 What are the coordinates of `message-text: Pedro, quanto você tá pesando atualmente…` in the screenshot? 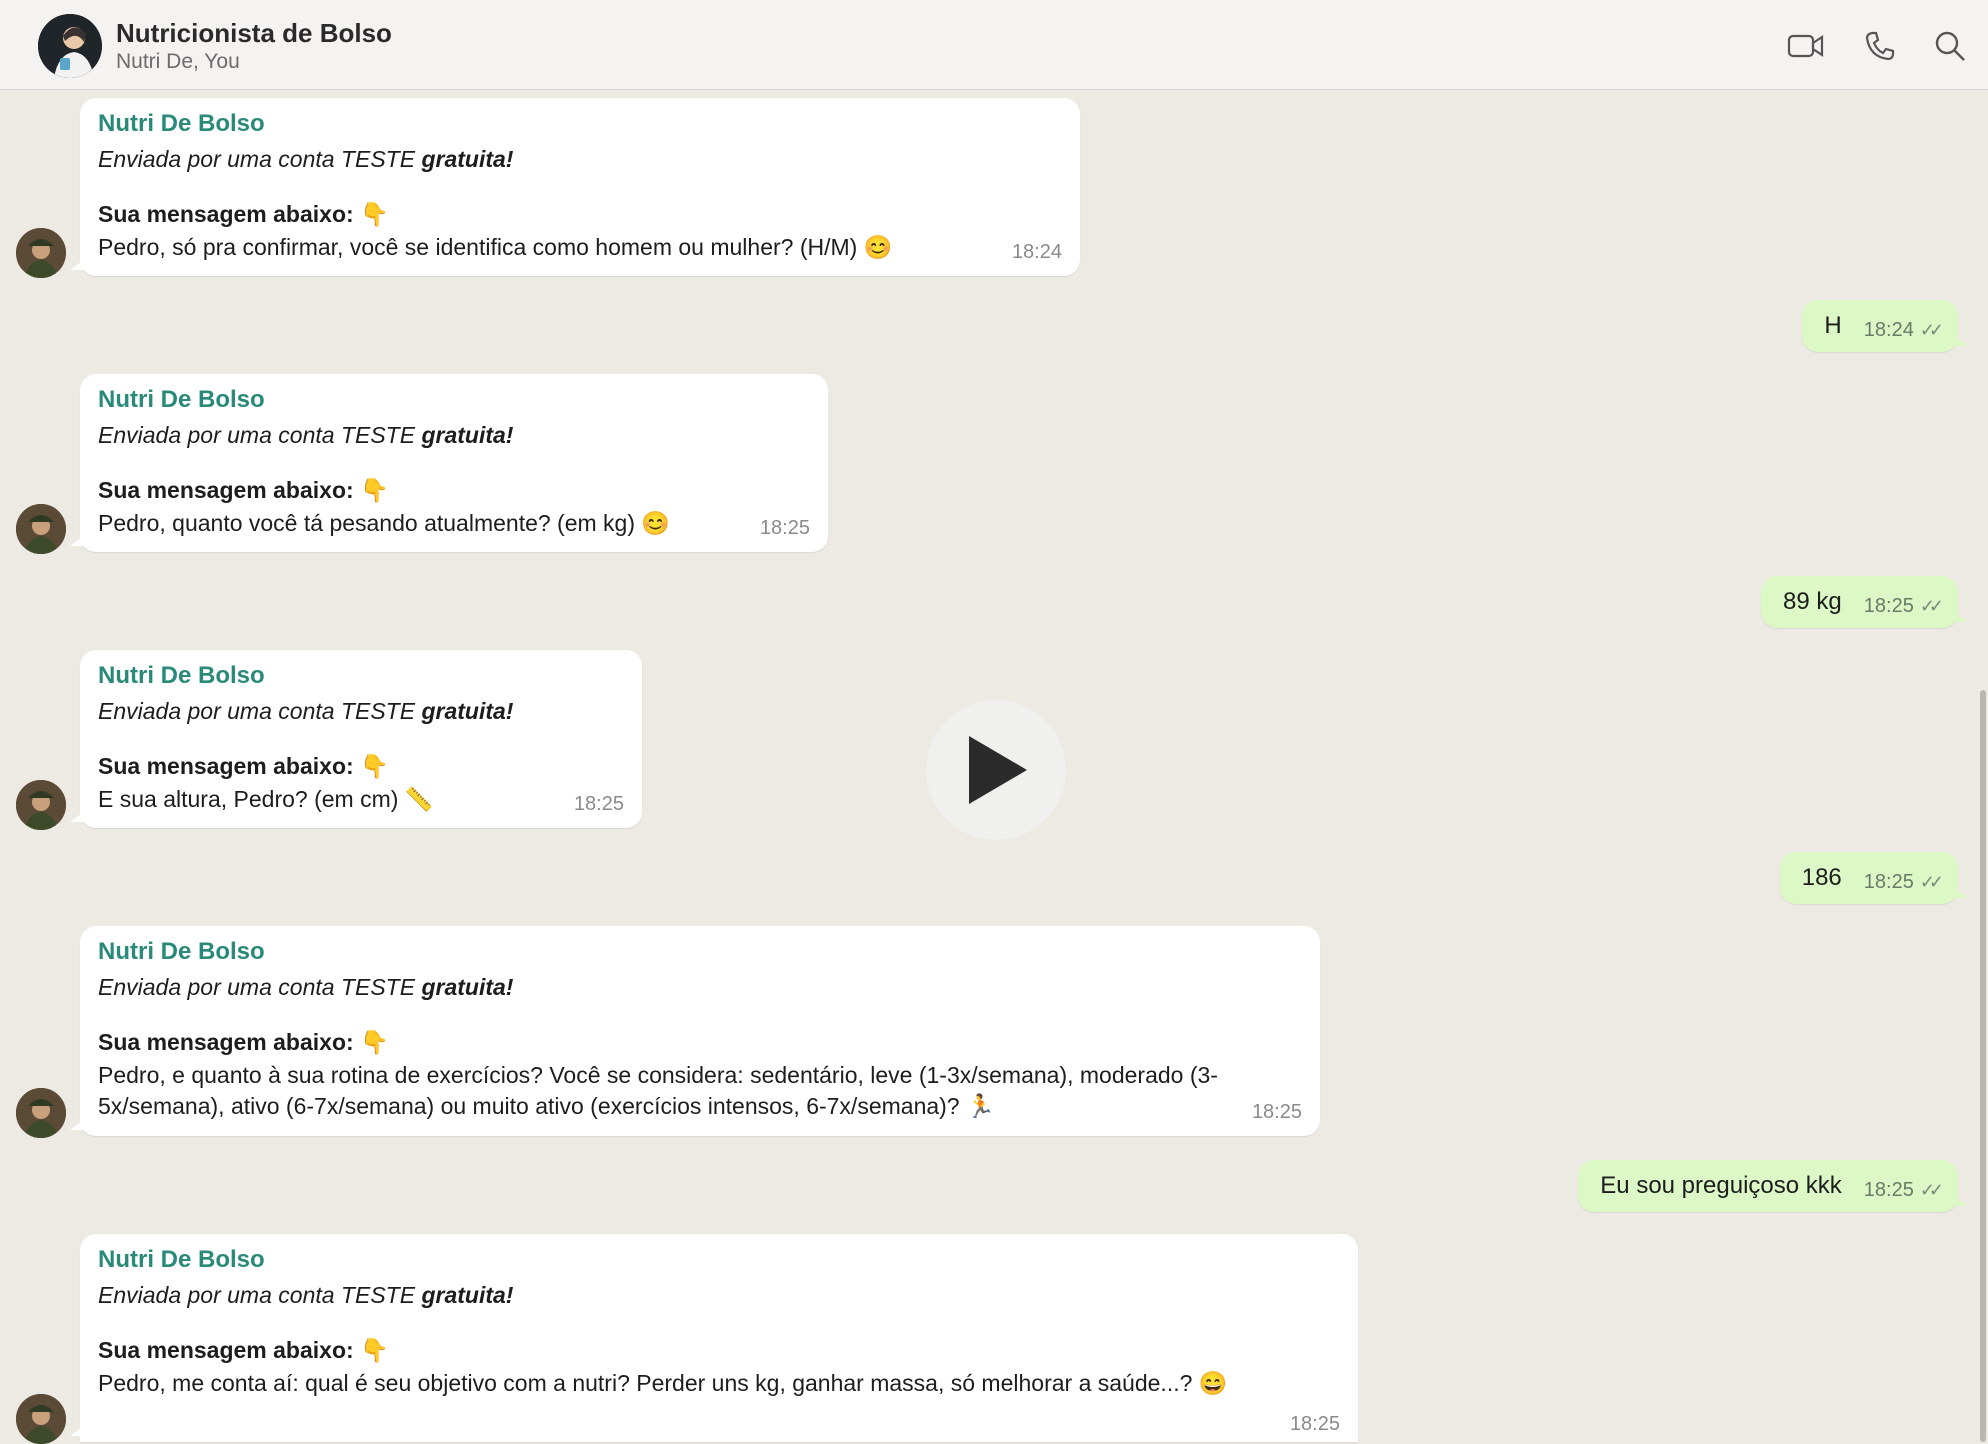 It's located at (384, 523).